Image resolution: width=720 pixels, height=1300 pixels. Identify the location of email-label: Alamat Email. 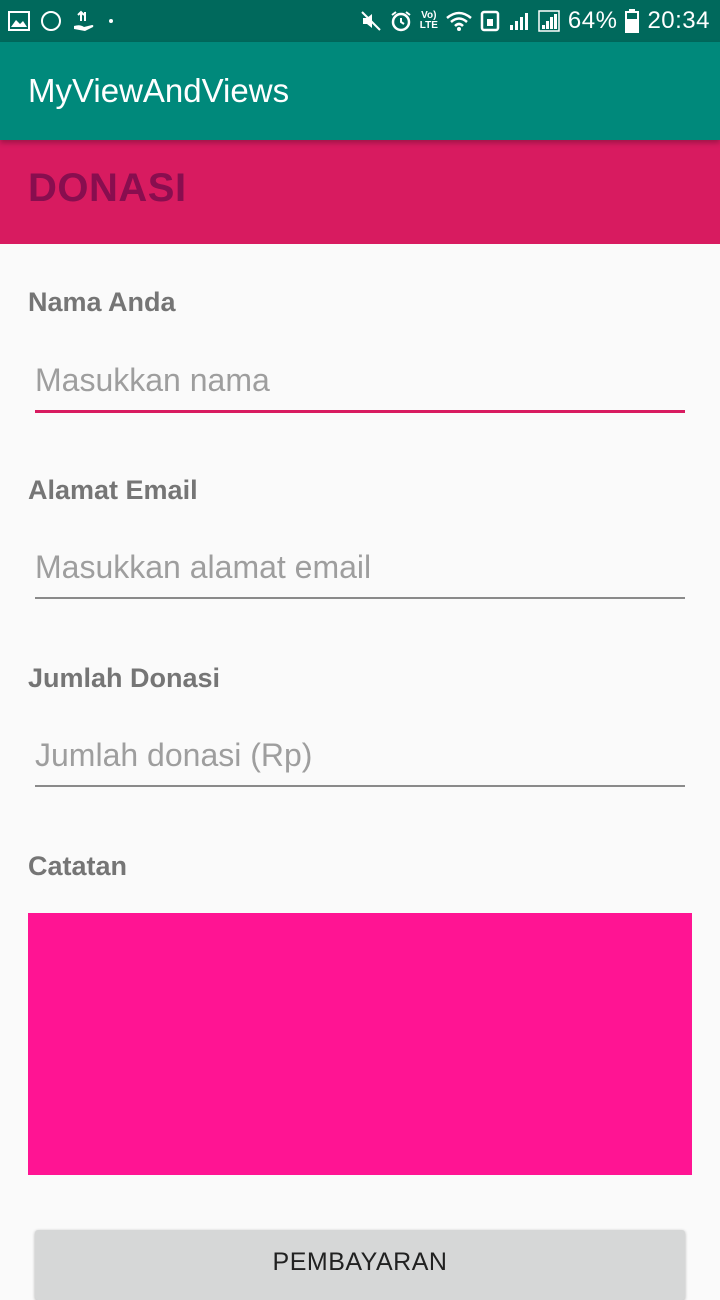
(113, 490).